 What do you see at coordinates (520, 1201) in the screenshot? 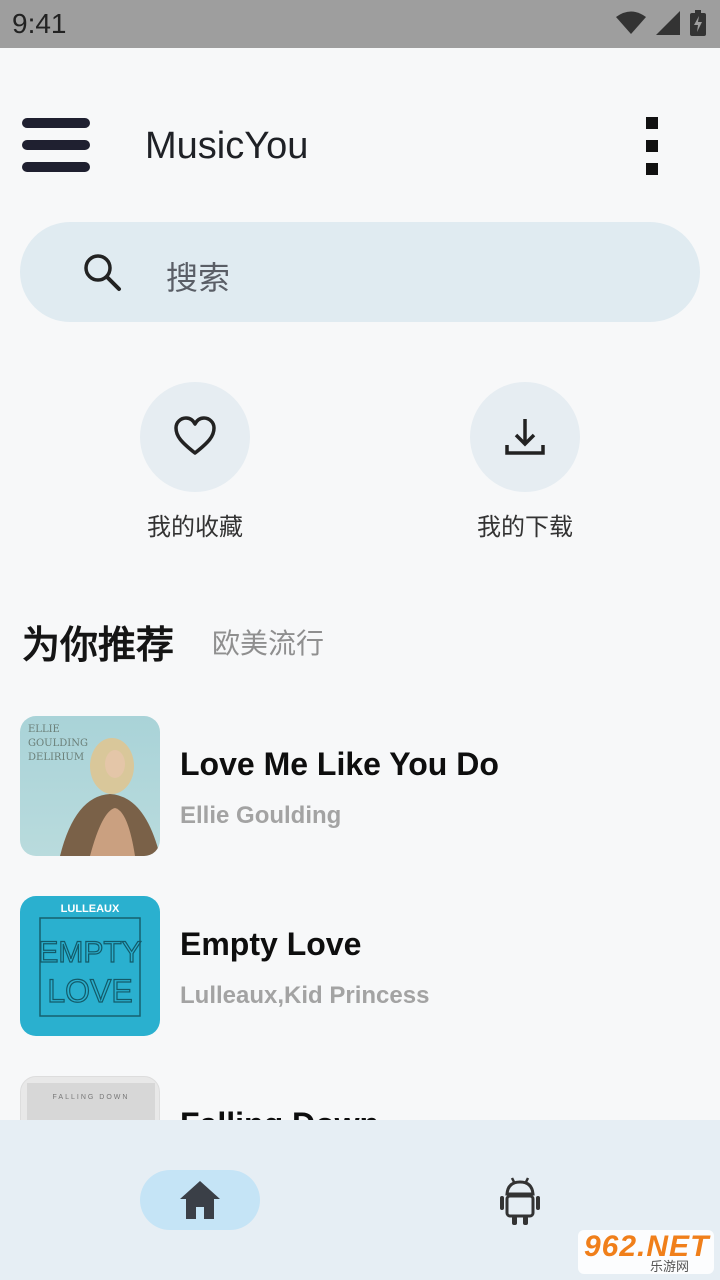
I see `android-icon` at bounding box center [520, 1201].